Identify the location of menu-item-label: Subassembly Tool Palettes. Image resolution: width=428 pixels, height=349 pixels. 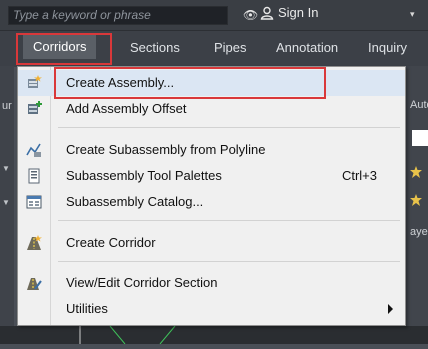
(144, 175).